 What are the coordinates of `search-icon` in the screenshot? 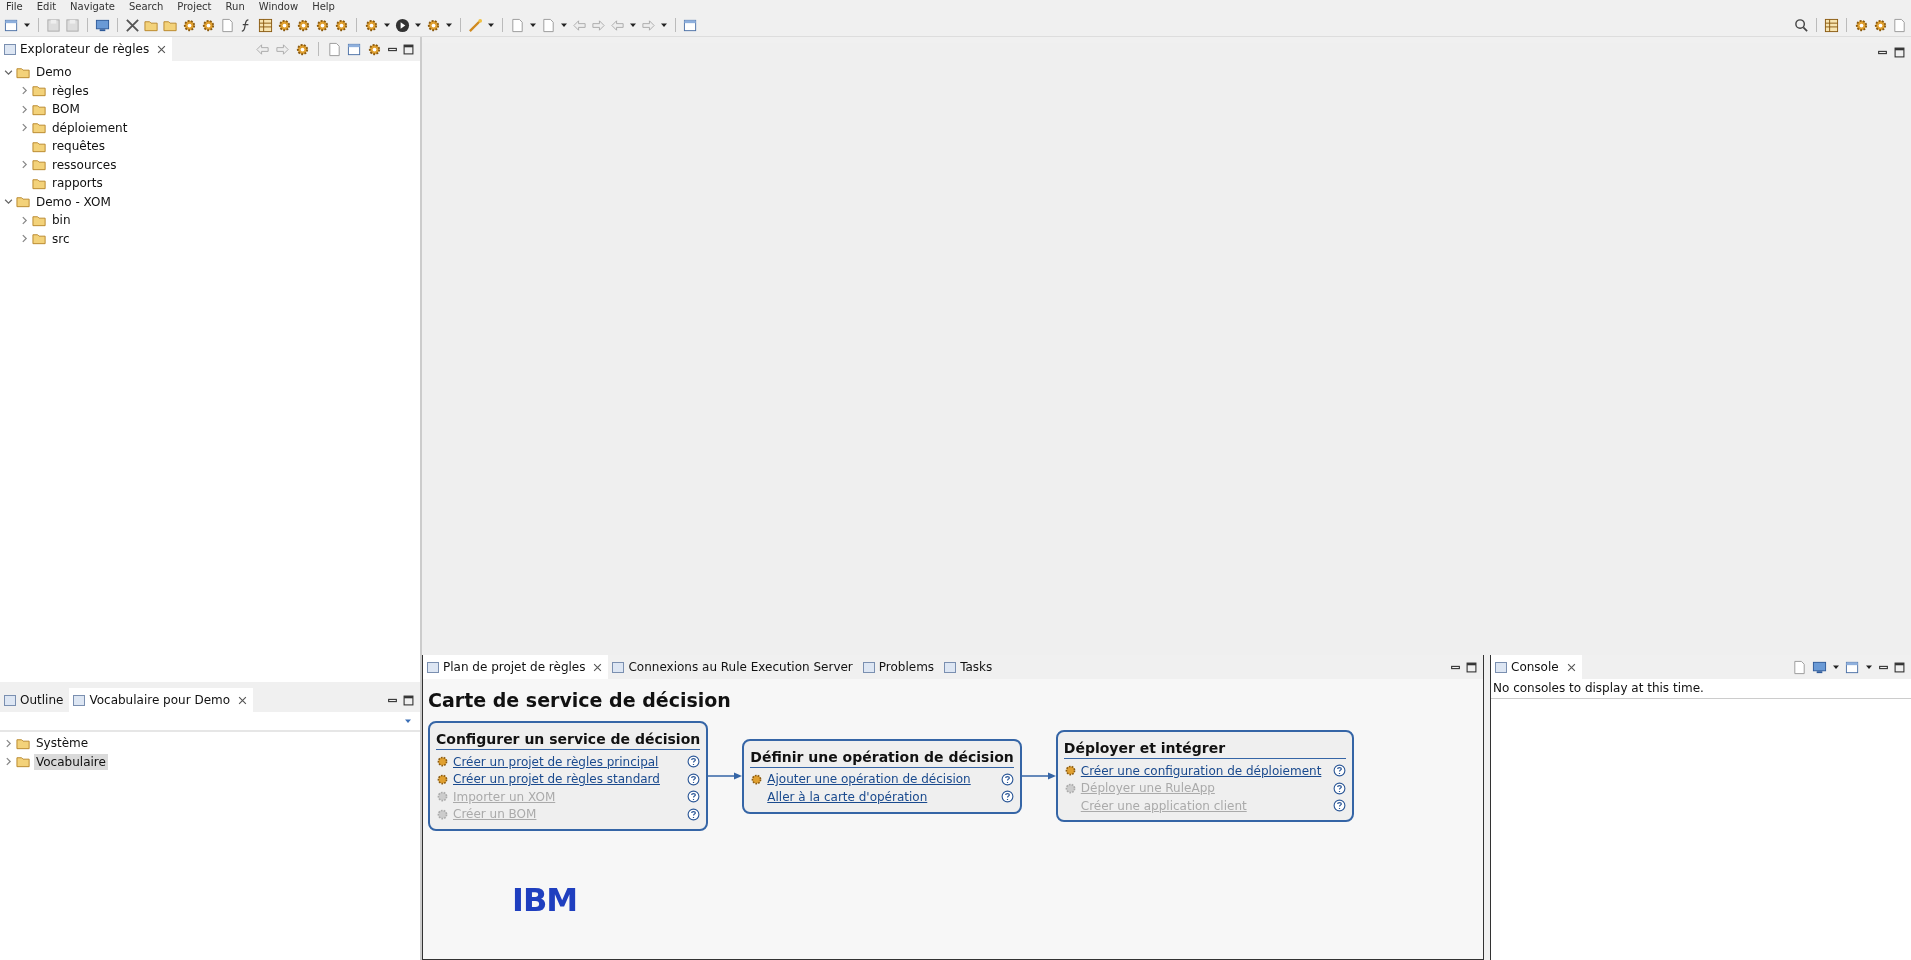 It's located at (1801, 25).